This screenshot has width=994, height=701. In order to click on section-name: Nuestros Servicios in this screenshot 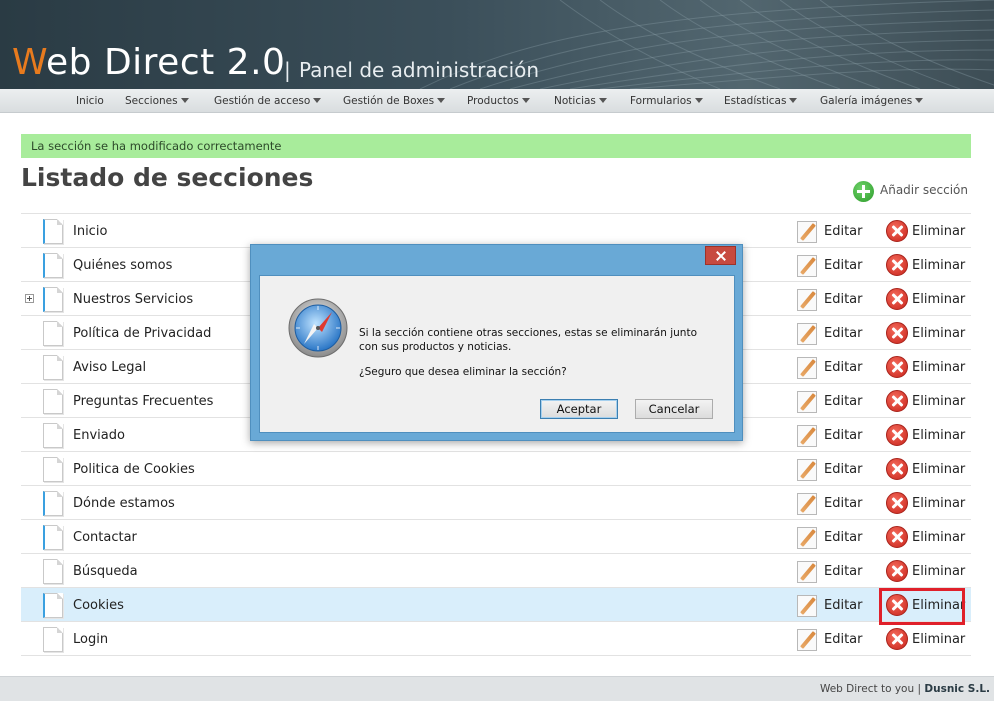, I will do `click(133, 299)`.